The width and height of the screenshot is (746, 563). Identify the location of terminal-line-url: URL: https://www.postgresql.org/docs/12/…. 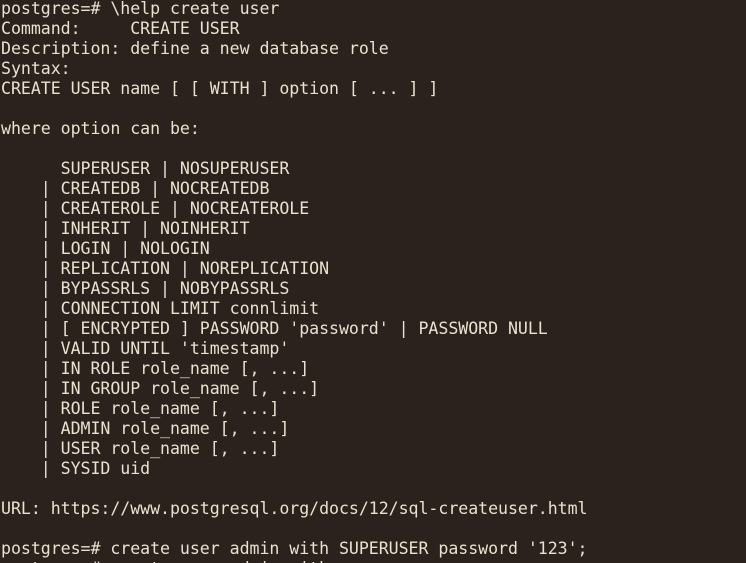
(294, 508).